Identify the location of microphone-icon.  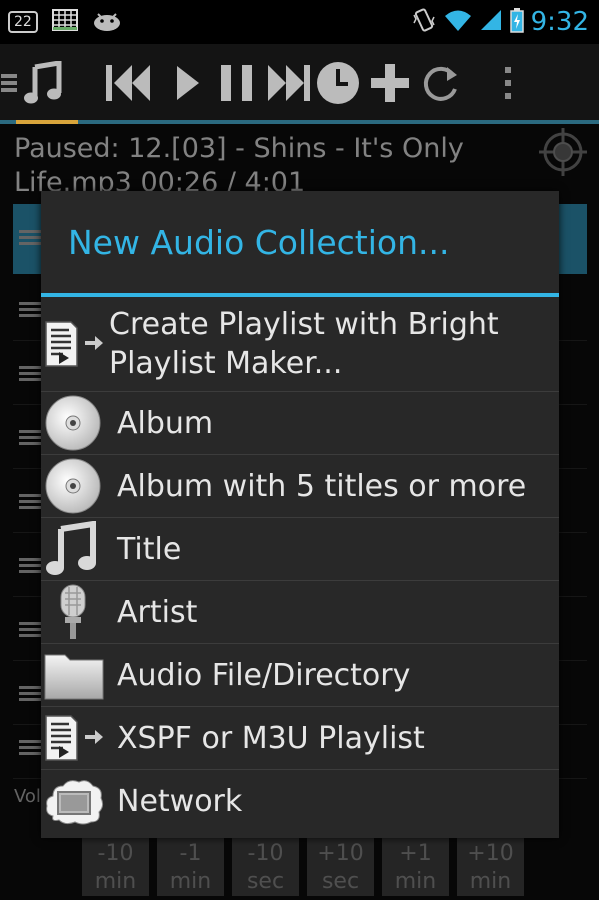
(77, 612).